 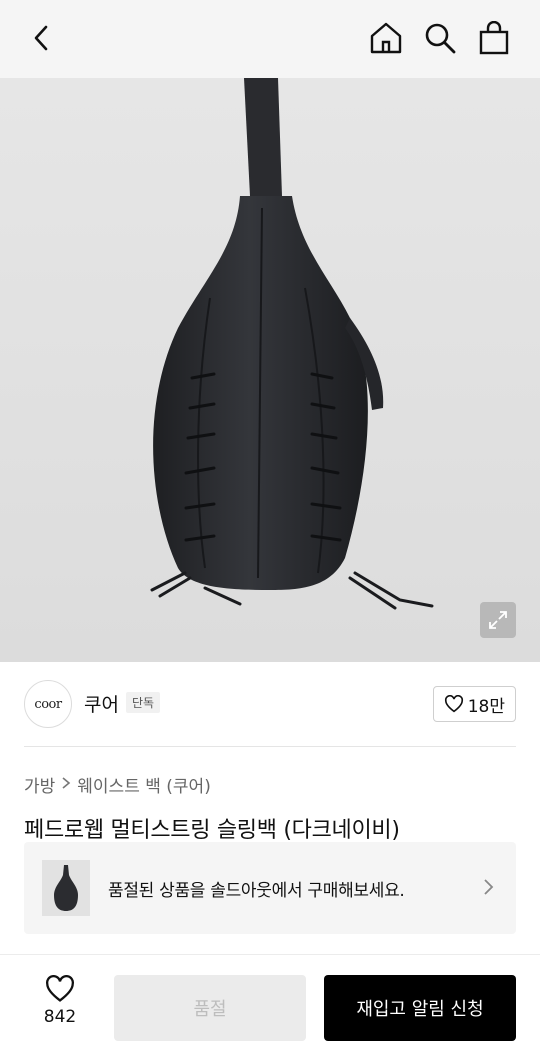 I want to click on breadcrumb: 가방 웨이스트 백 (쿠어), so click(x=117, y=784).